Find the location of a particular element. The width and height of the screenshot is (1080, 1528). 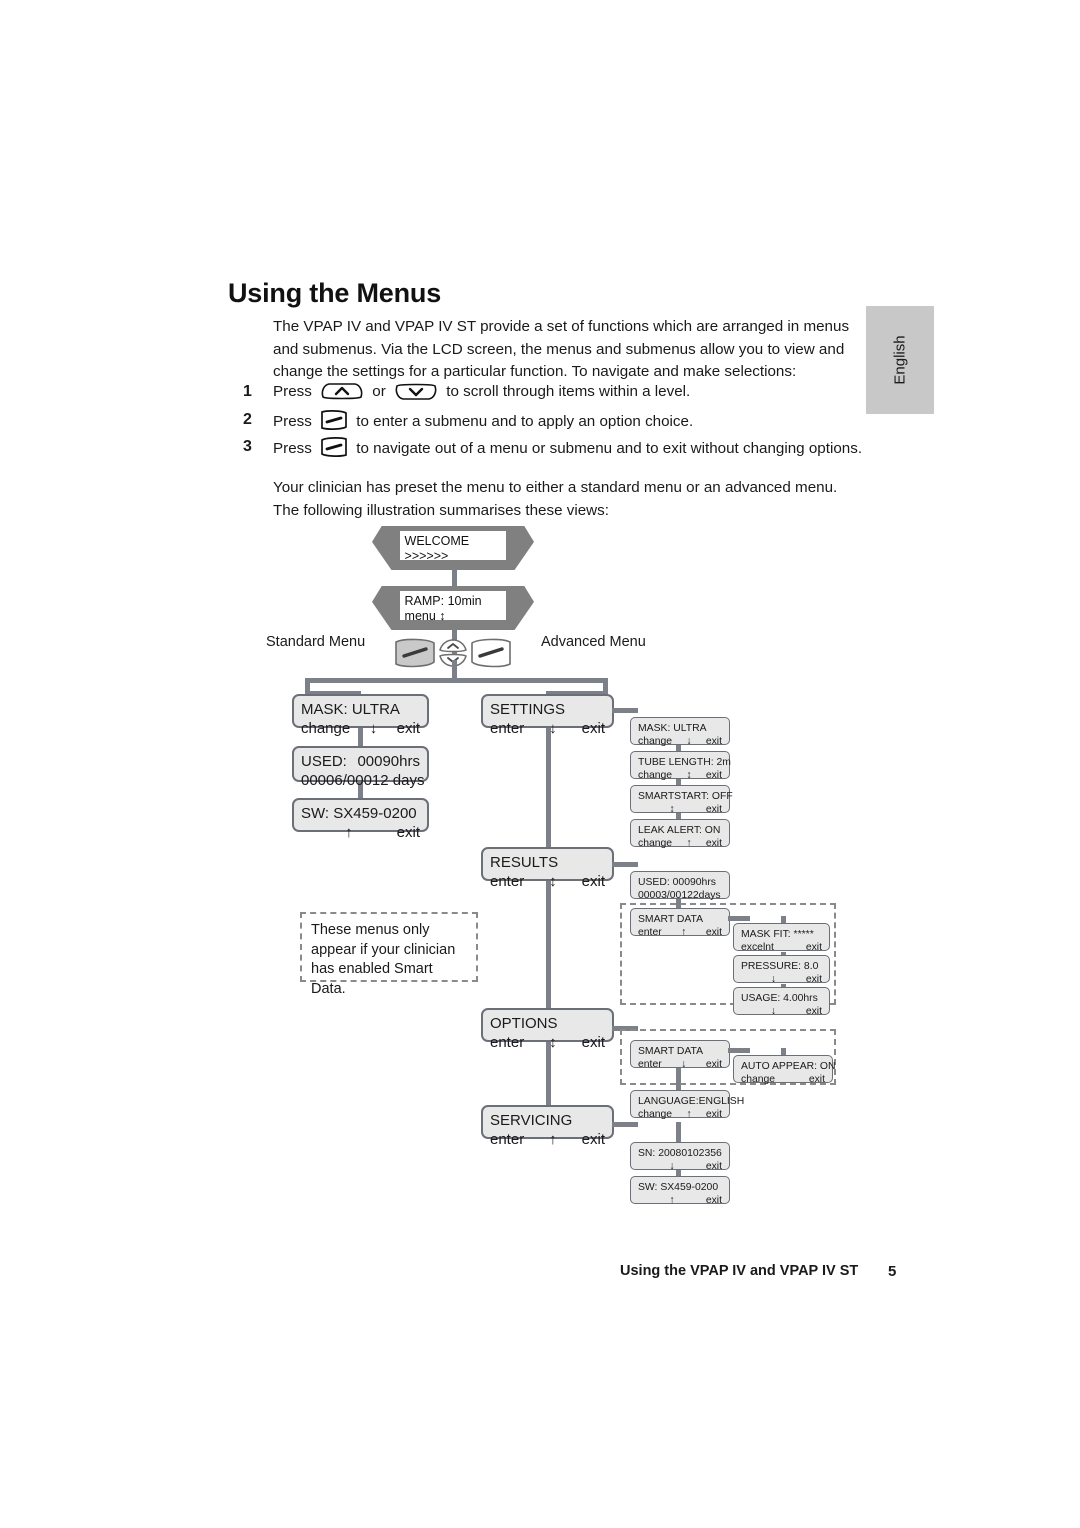

settings-child-leak-alert: LEAK ALERT: ON change ↑ exit is located at coordinates (680, 834).